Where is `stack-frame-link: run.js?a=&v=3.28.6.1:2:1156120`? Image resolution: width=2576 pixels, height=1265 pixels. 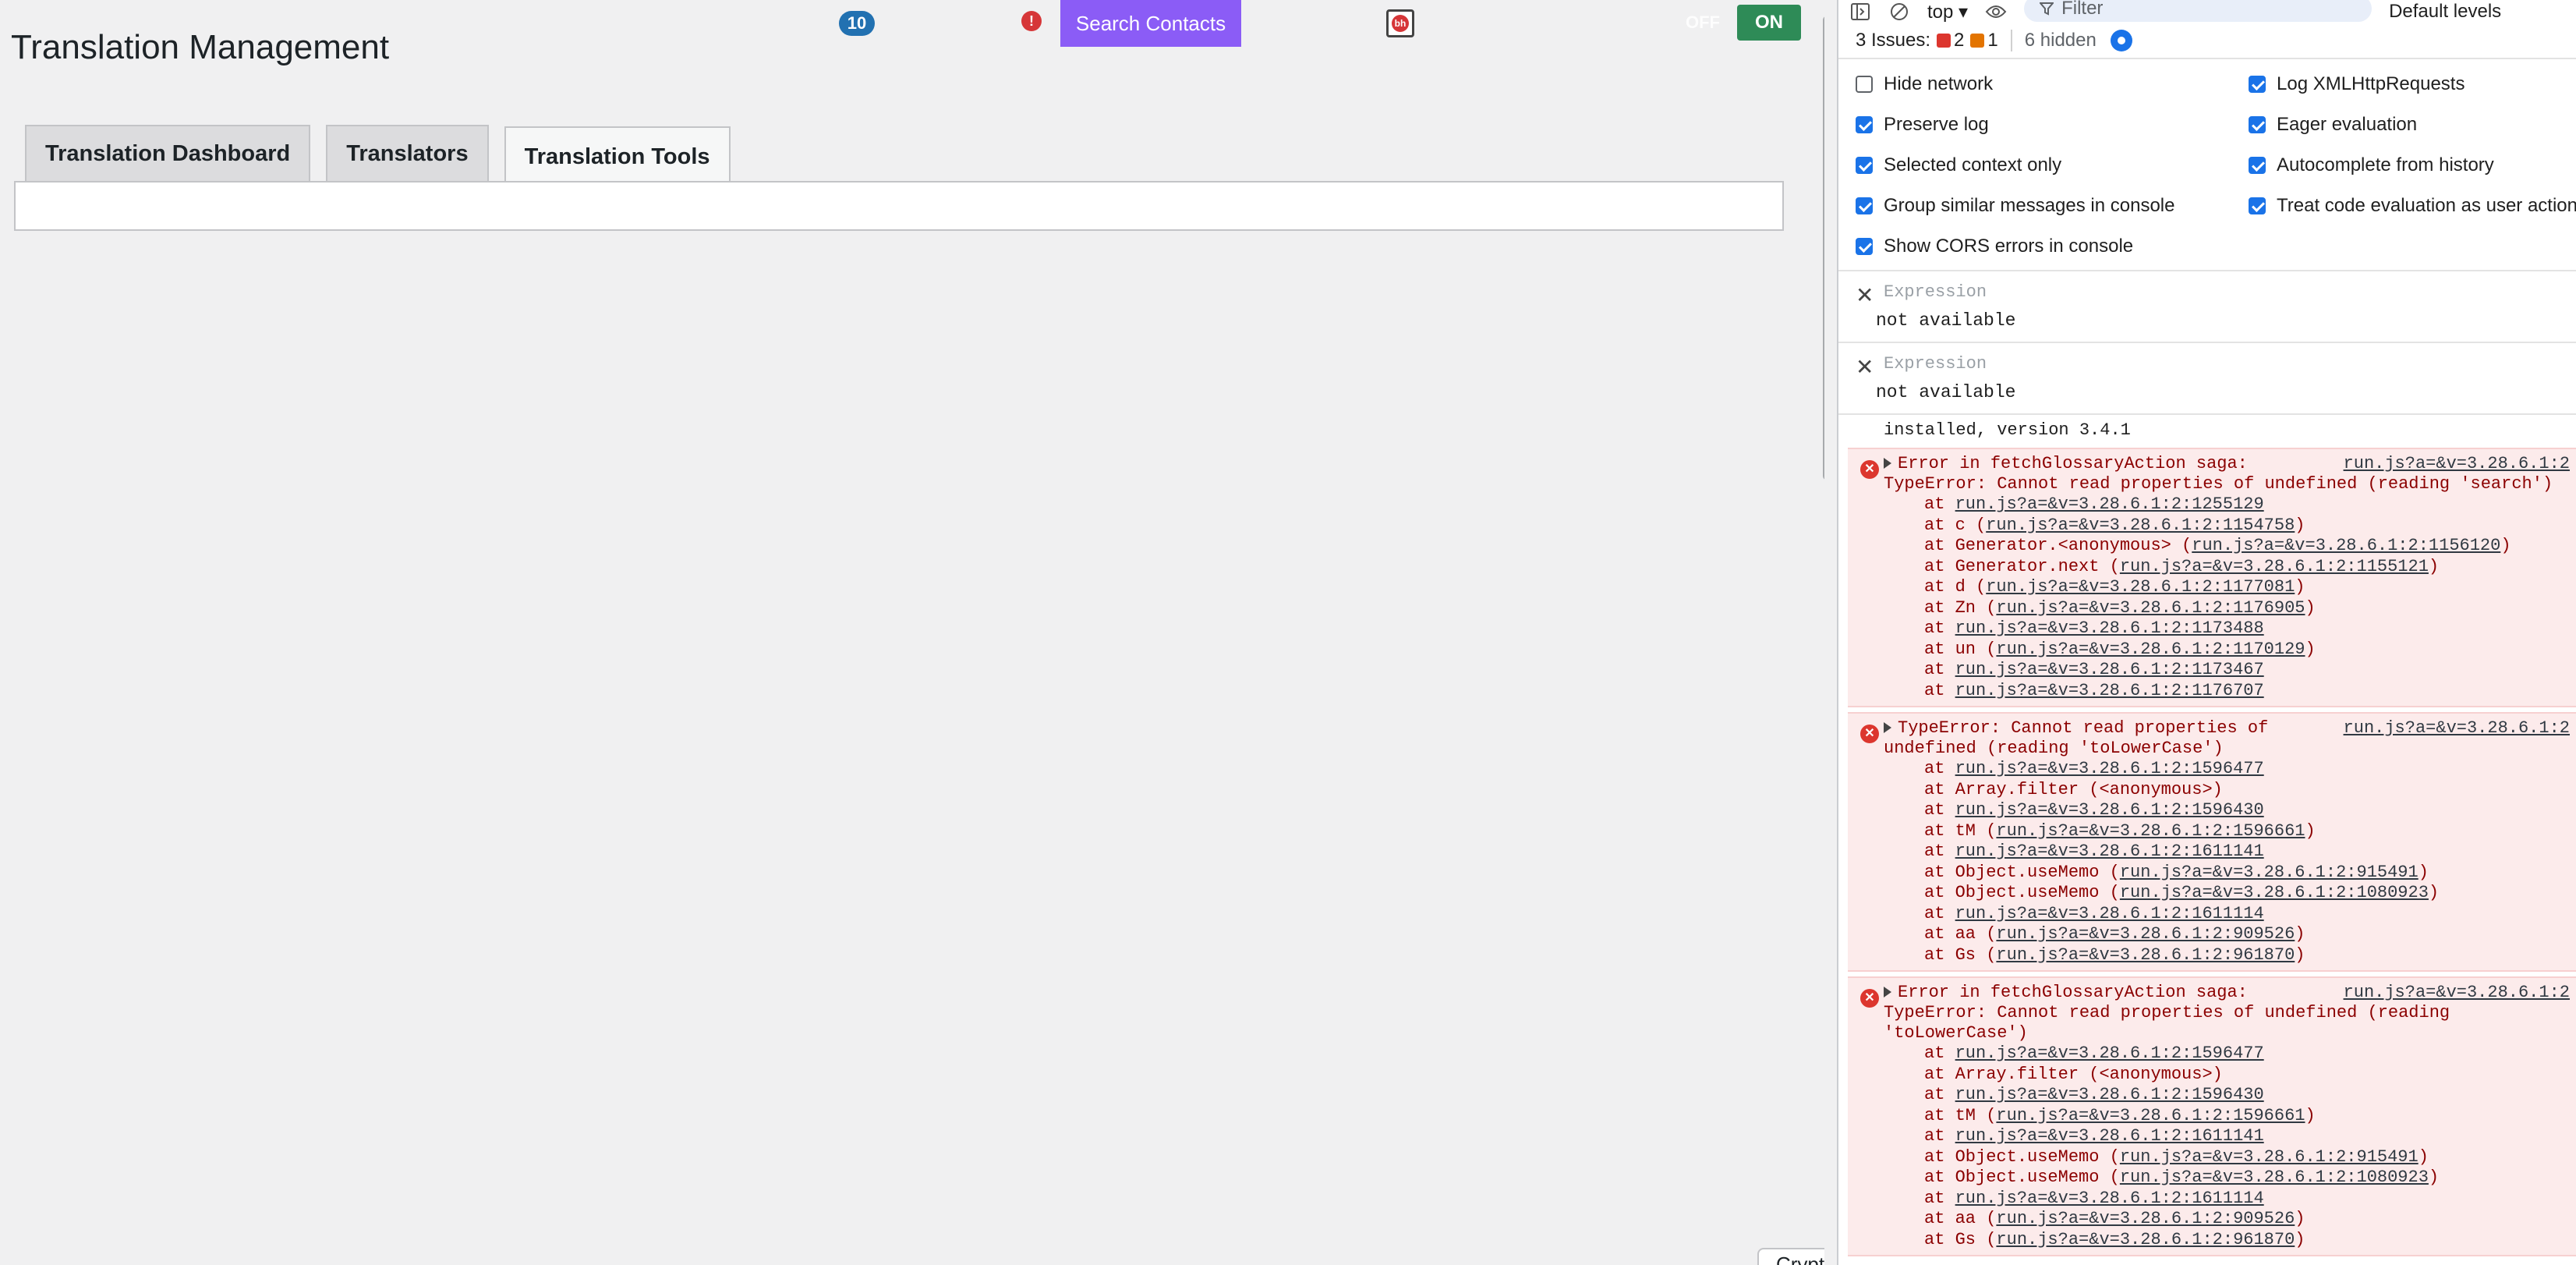 stack-frame-link: run.js?a=&v=3.28.6.1:2:1156120 is located at coordinates (2346, 545).